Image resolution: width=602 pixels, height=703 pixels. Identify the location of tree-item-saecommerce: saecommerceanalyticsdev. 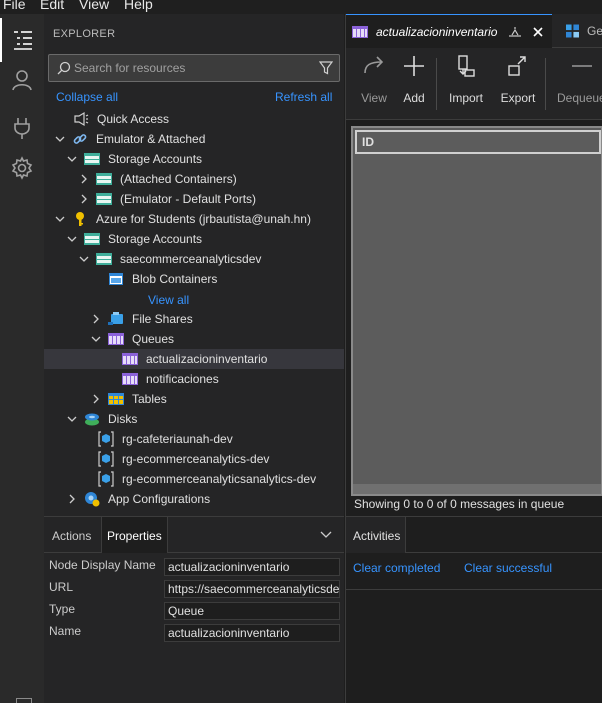
(194, 259).